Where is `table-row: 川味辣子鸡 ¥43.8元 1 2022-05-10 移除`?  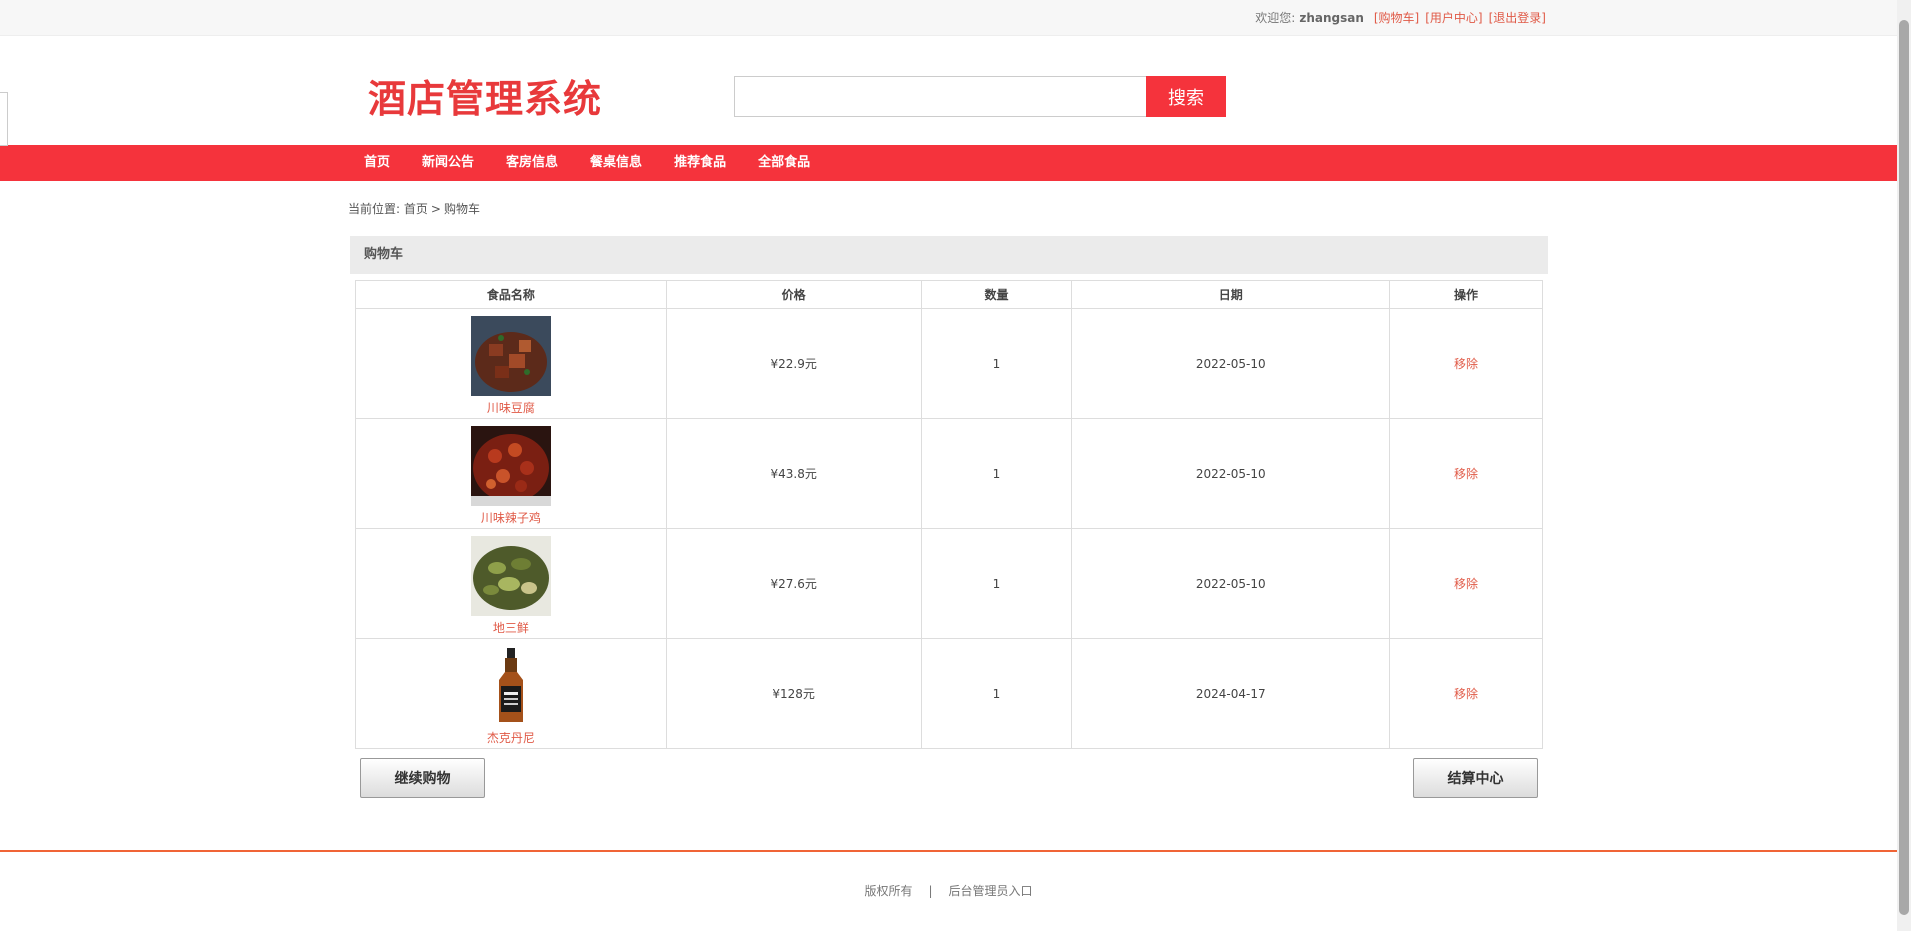
table-row: 川味辣子鸡 ¥43.8元 1 2022-05-10 移除 is located at coordinates (949, 473).